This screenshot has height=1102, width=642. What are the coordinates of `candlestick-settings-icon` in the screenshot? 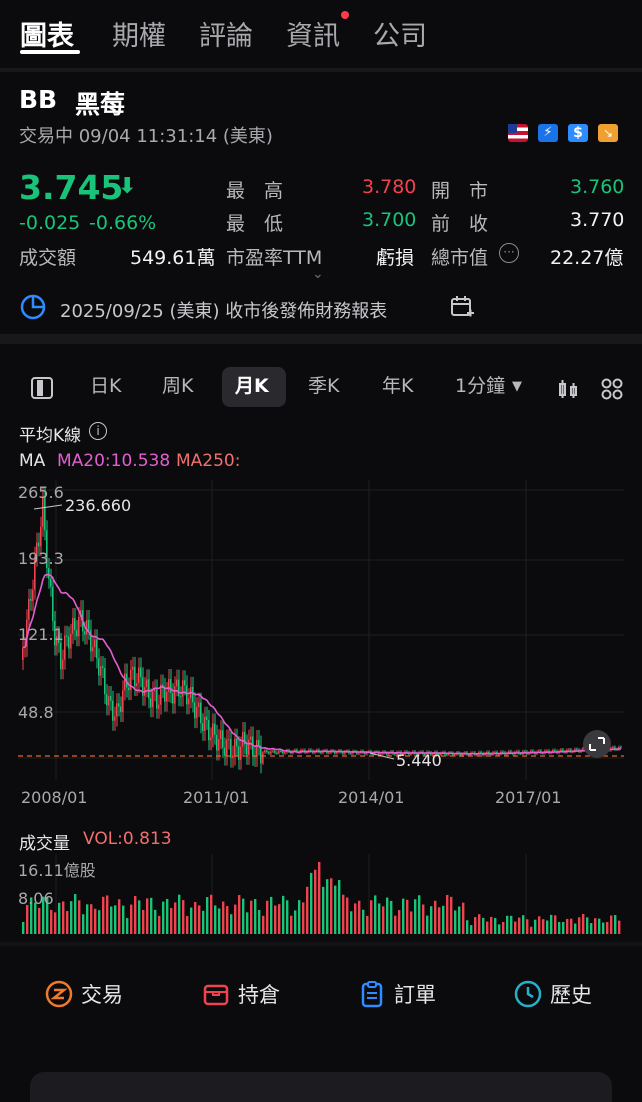 It's located at (569, 389).